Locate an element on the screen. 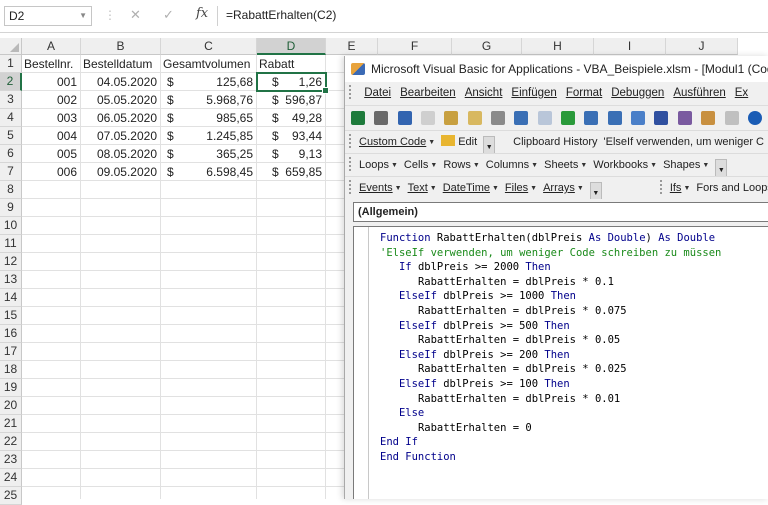 The image size is (768, 505). row-header-18: 18 is located at coordinates (11, 370).